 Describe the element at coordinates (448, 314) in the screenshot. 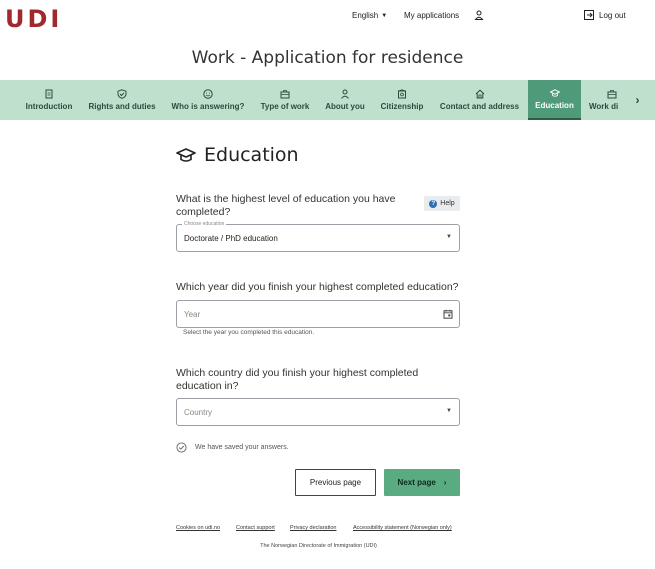

I see `calendar-icon` at that location.